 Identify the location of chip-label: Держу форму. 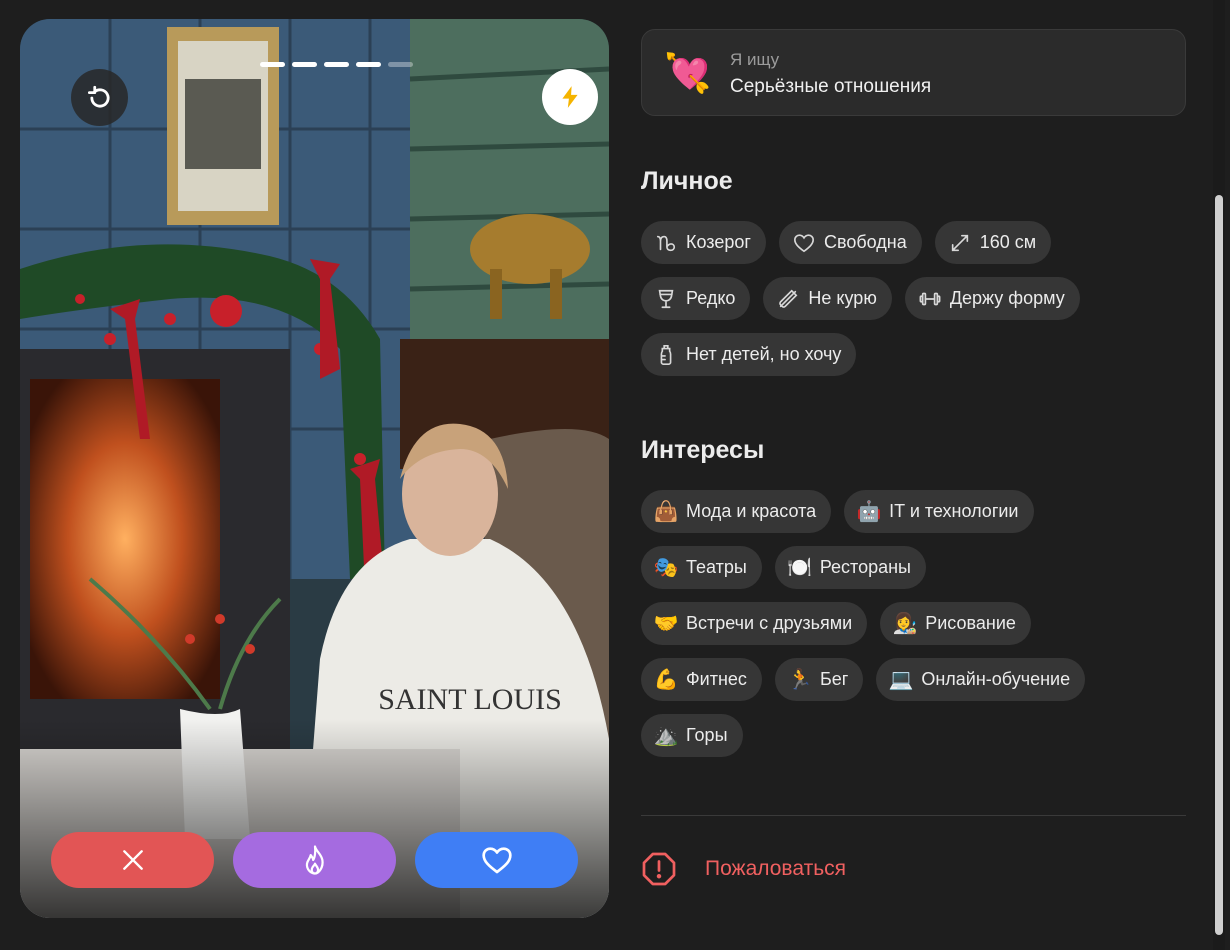
(1007, 298).